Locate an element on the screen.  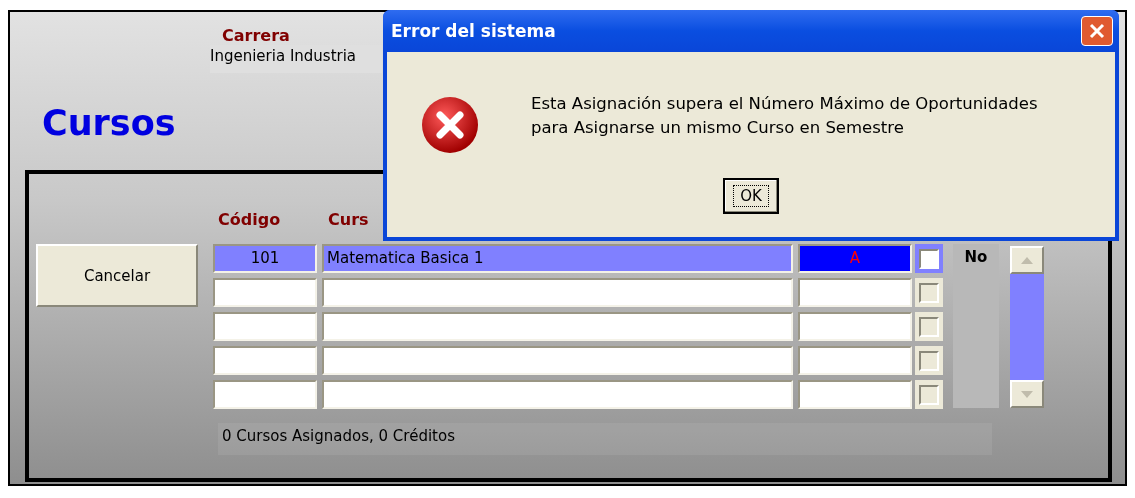
column-header: Curs is located at coordinates (349, 220).